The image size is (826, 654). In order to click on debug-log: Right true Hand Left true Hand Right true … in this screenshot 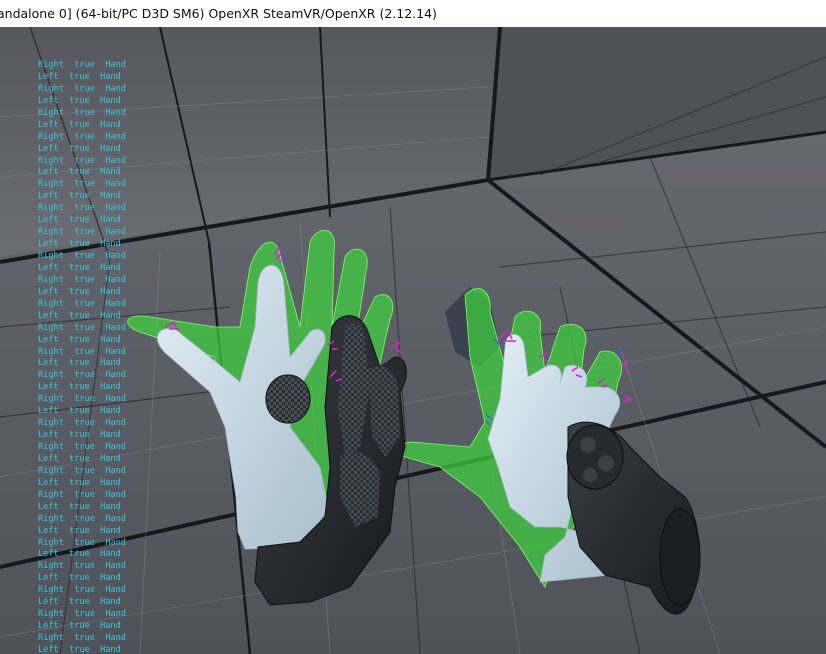, I will do `click(83, 357)`.